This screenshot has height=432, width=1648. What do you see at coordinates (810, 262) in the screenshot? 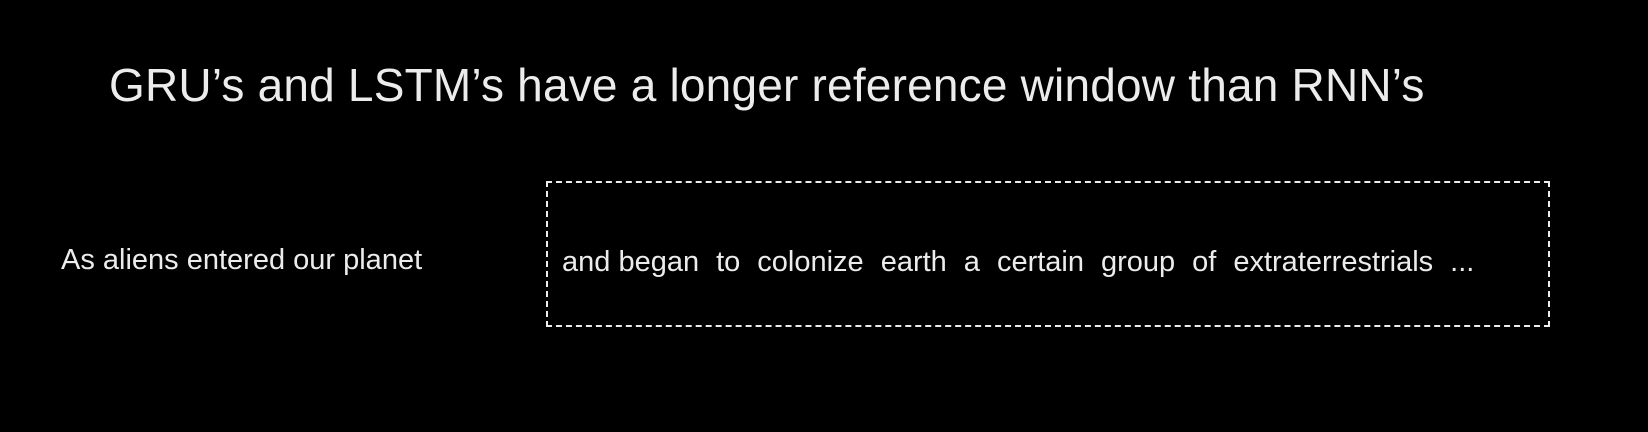
I see `window-word: colonize` at bounding box center [810, 262].